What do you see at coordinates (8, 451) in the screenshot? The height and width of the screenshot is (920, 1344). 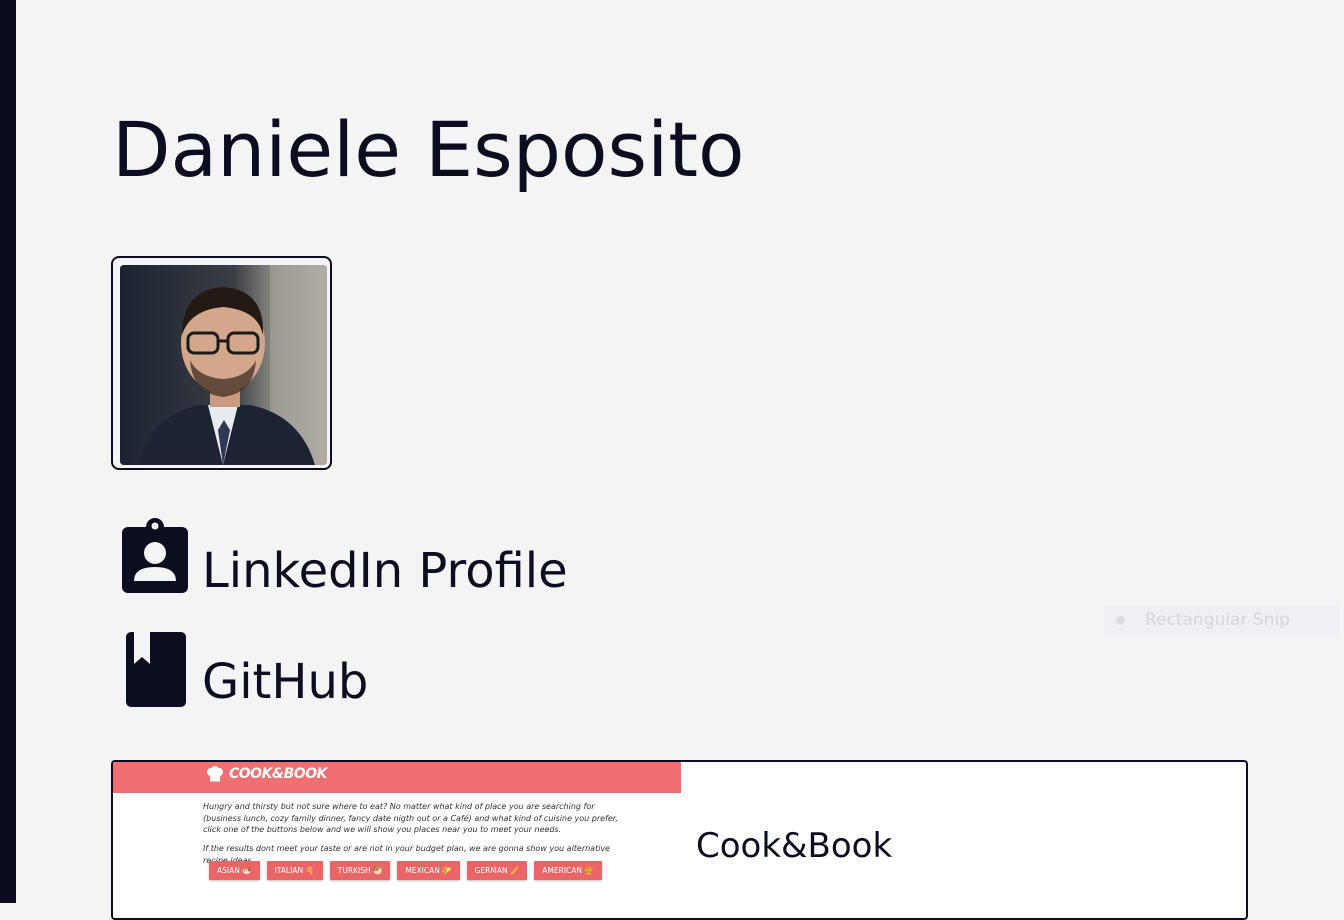 I see `left-edge-bar` at bounding box center [8, 451].